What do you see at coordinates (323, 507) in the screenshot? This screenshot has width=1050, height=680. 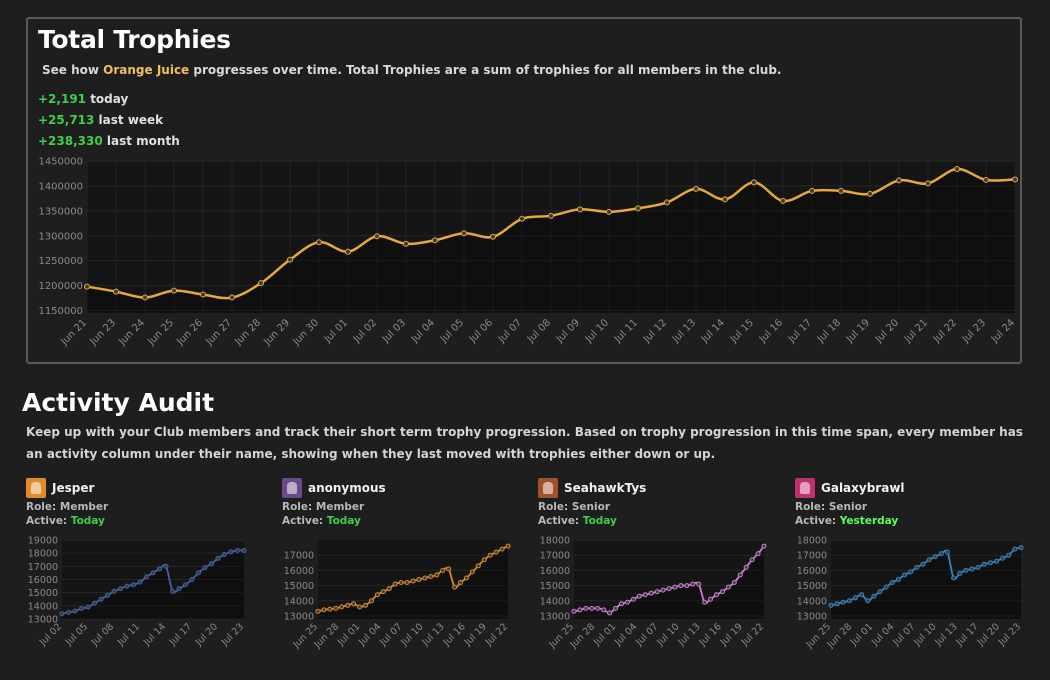 I see `member-role: Role: Member` at bounding box center [323, 507].